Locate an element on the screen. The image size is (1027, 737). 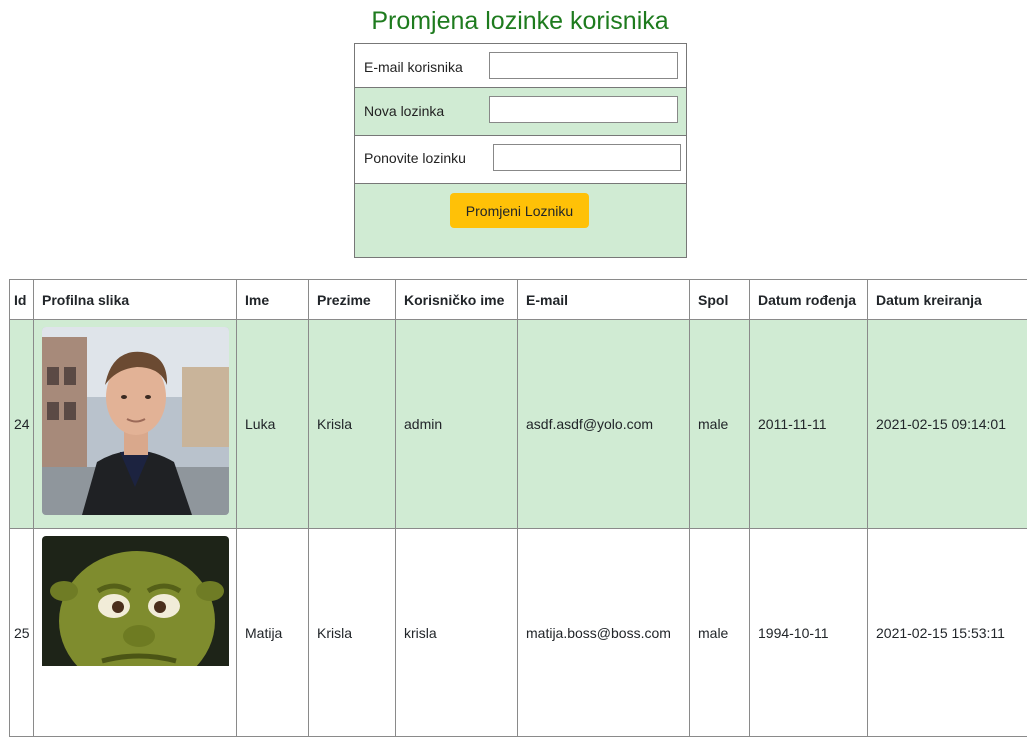
cell-username: admin is located at coordinates (457, 424).